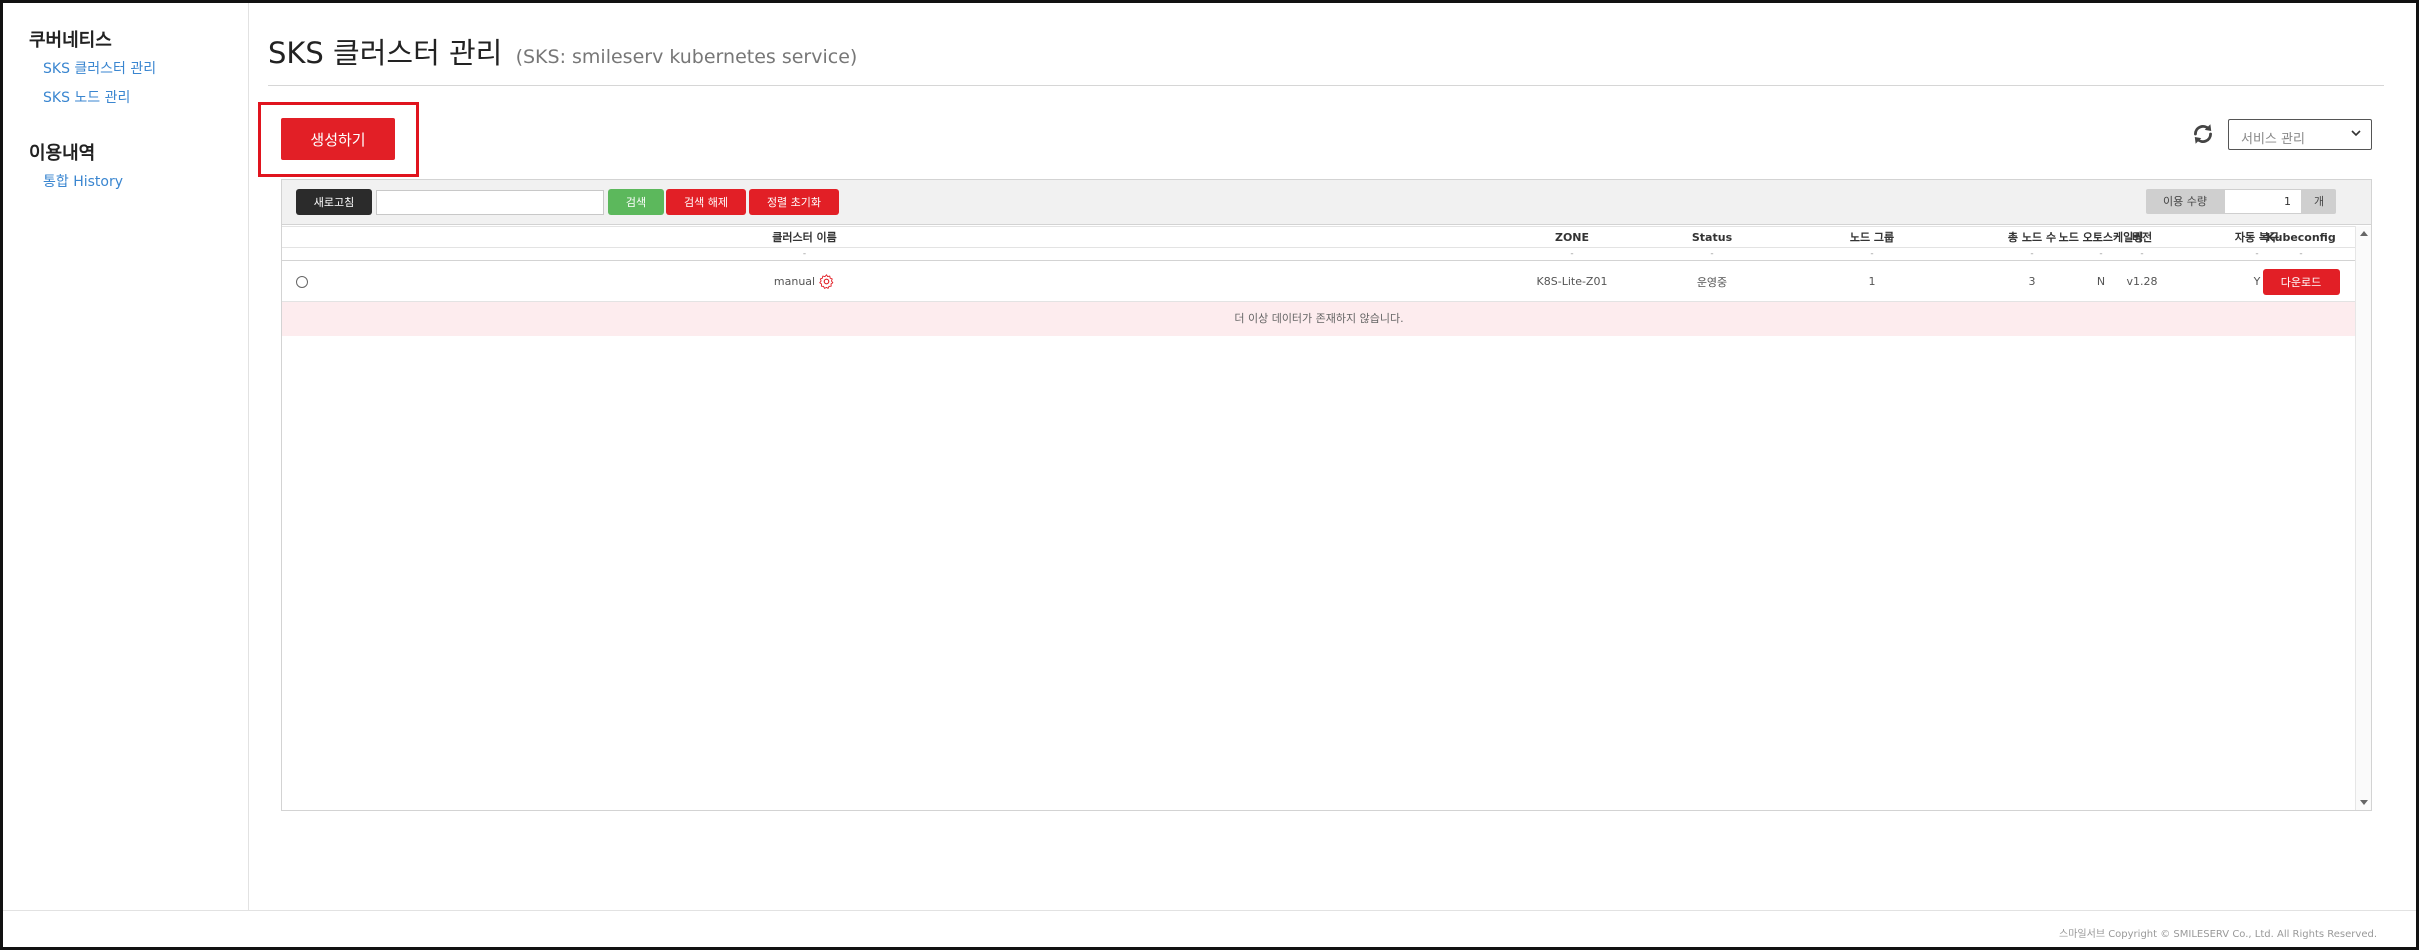  What do you see at coordinates (686, 57) in the screenshot?
I see `page-subtitle: (SKS: smileserv kubernetes service)` at bounding box center [686, 57].